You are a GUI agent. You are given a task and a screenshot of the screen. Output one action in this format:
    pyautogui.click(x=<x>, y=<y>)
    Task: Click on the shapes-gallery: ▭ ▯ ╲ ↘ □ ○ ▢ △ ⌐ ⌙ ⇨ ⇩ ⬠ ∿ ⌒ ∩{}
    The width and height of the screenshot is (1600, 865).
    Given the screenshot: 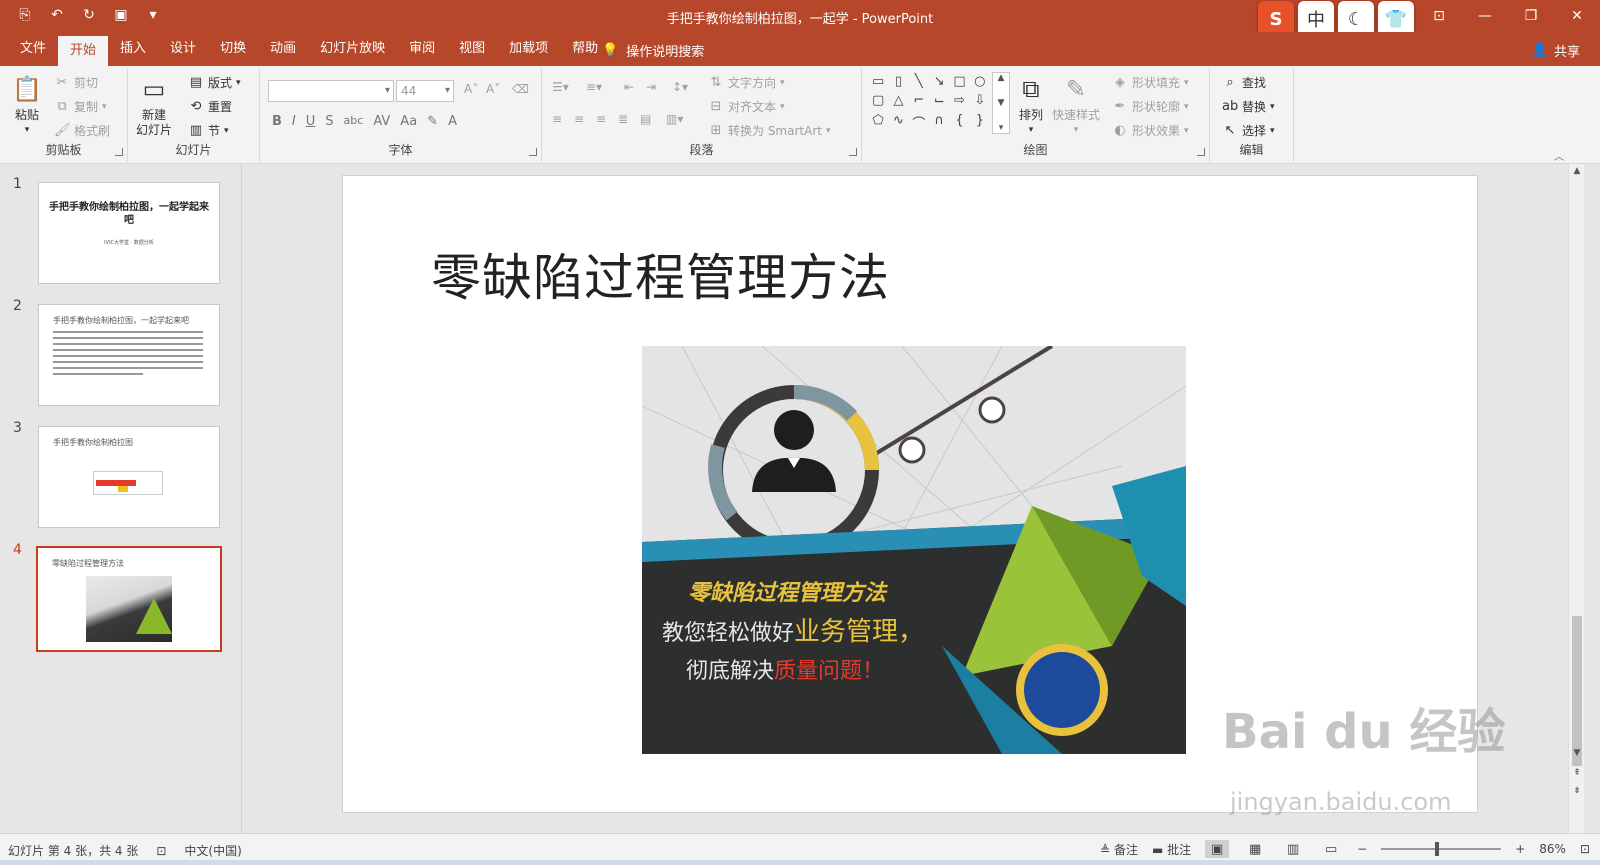 What is the action you would take?
    pyautogui.click(x=929, y=103)
    